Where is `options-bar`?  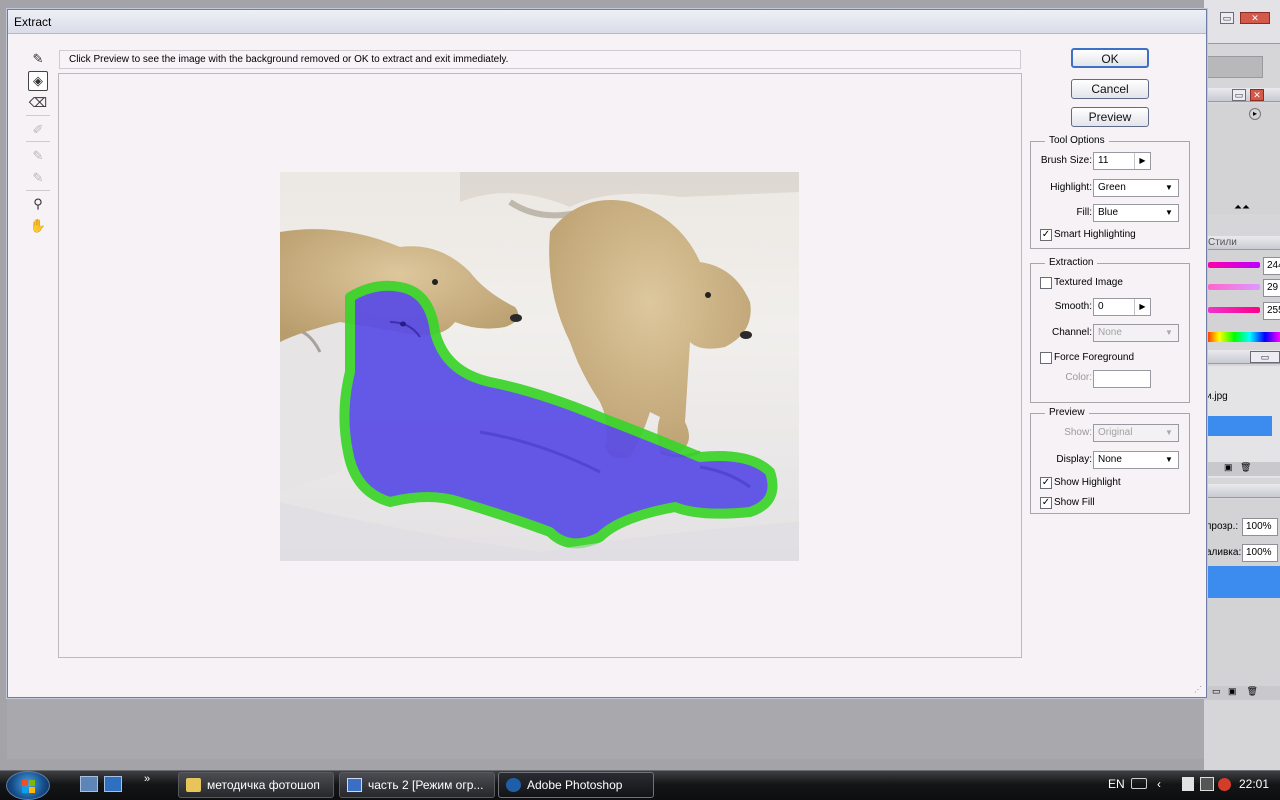
options-bar is located at coordinates (1235, 67).